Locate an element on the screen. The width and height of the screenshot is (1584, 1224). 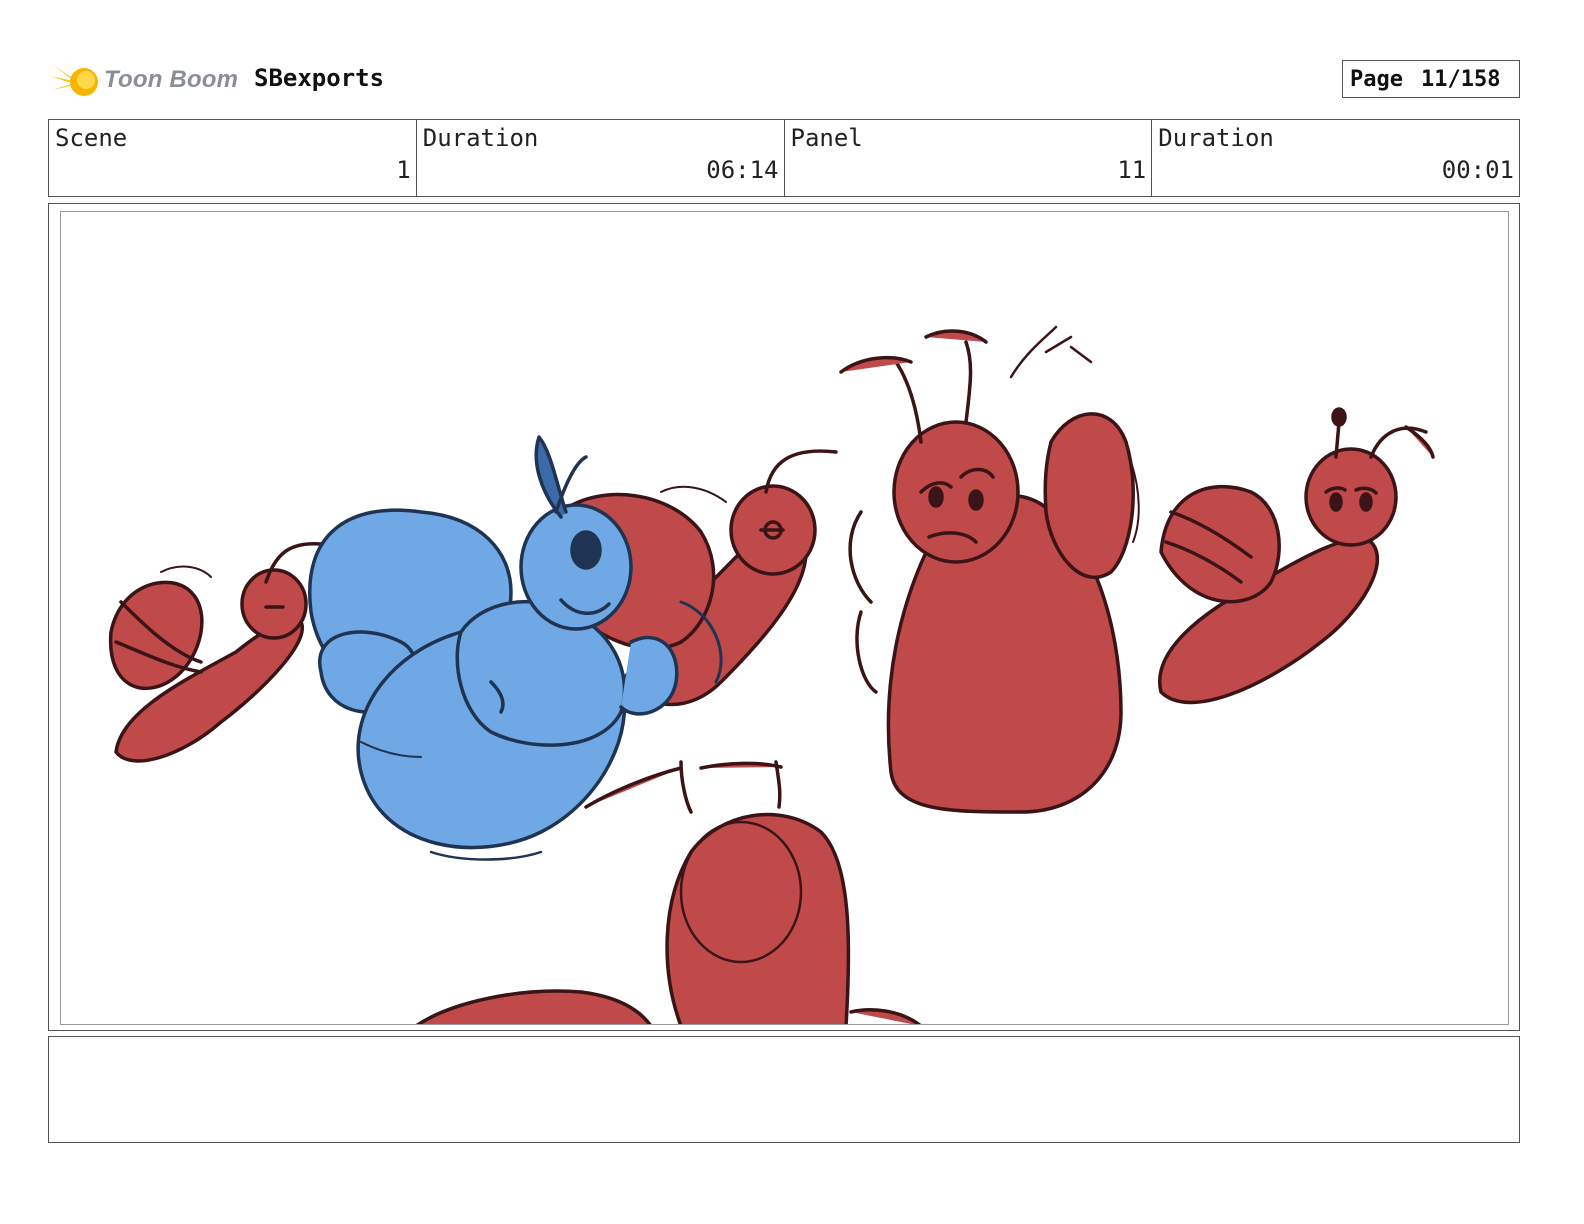
project-title: SBexports is located at coordinates (319, 78).